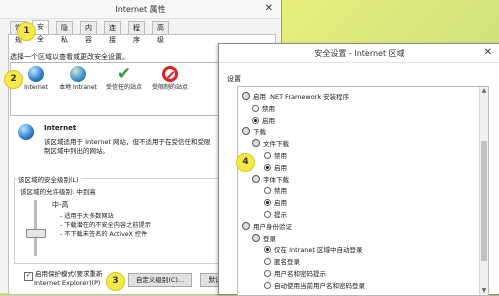 This screenshot has width=499, height=296. I want to click on zone-prompt: 选择一个区域以查看或更改安全设置。, so click(69, 57).